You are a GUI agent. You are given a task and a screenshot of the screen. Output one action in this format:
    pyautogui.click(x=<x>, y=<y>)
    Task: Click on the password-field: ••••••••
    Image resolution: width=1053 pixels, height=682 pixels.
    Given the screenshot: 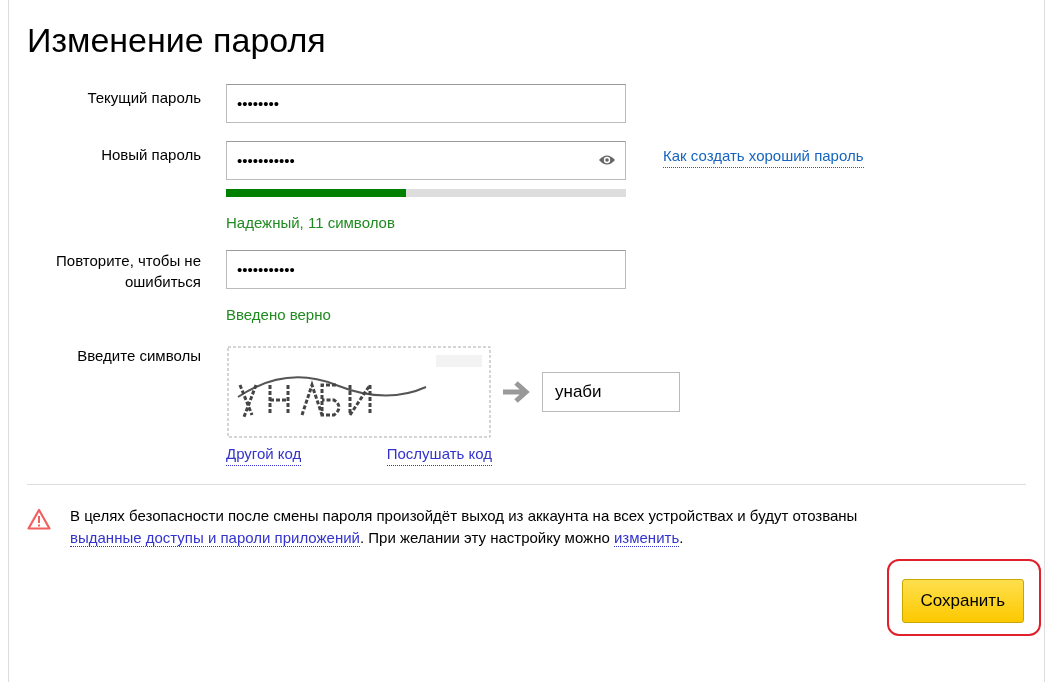 What is the action you would take?
    pyautogui.click(x=426, y=103)
    